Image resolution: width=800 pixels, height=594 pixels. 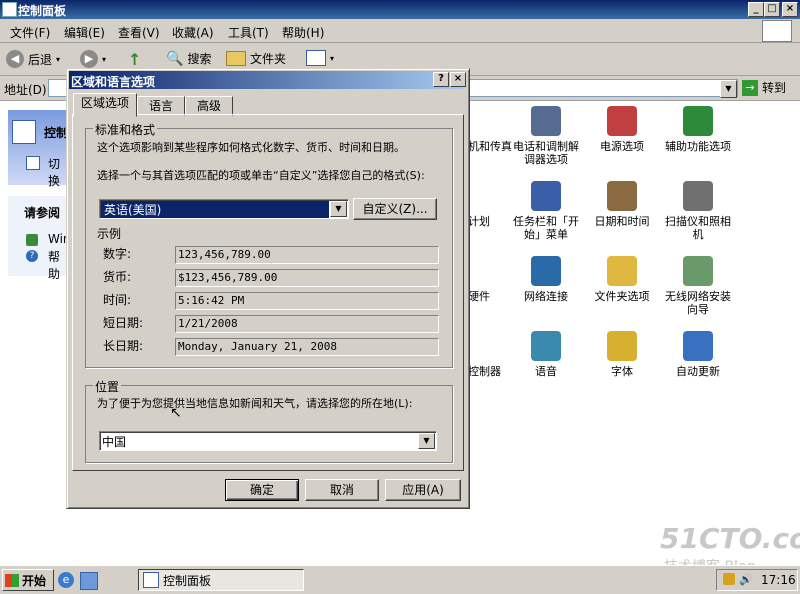 What do you see at coordinates (756, 9) in the screenshot?
I see `minimize-button: _` at bounding box center [756, 9].